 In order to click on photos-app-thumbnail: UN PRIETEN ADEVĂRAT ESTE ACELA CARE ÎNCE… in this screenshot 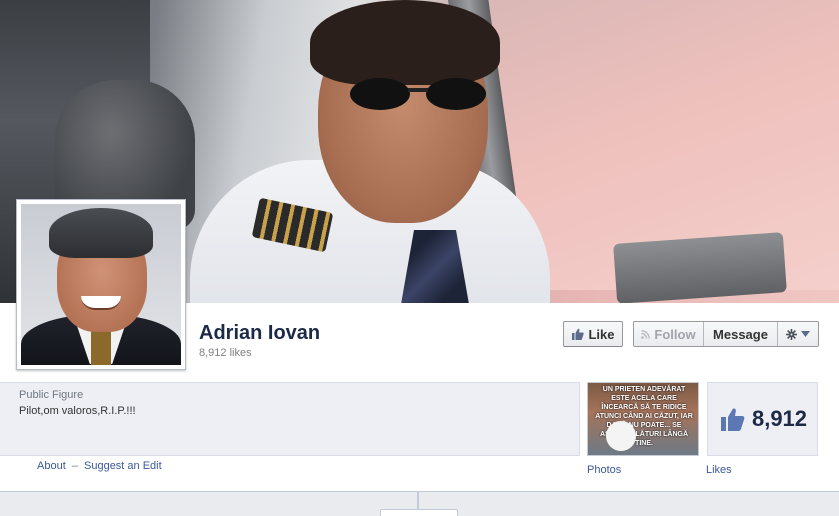, I will do `click(643, 419)`.